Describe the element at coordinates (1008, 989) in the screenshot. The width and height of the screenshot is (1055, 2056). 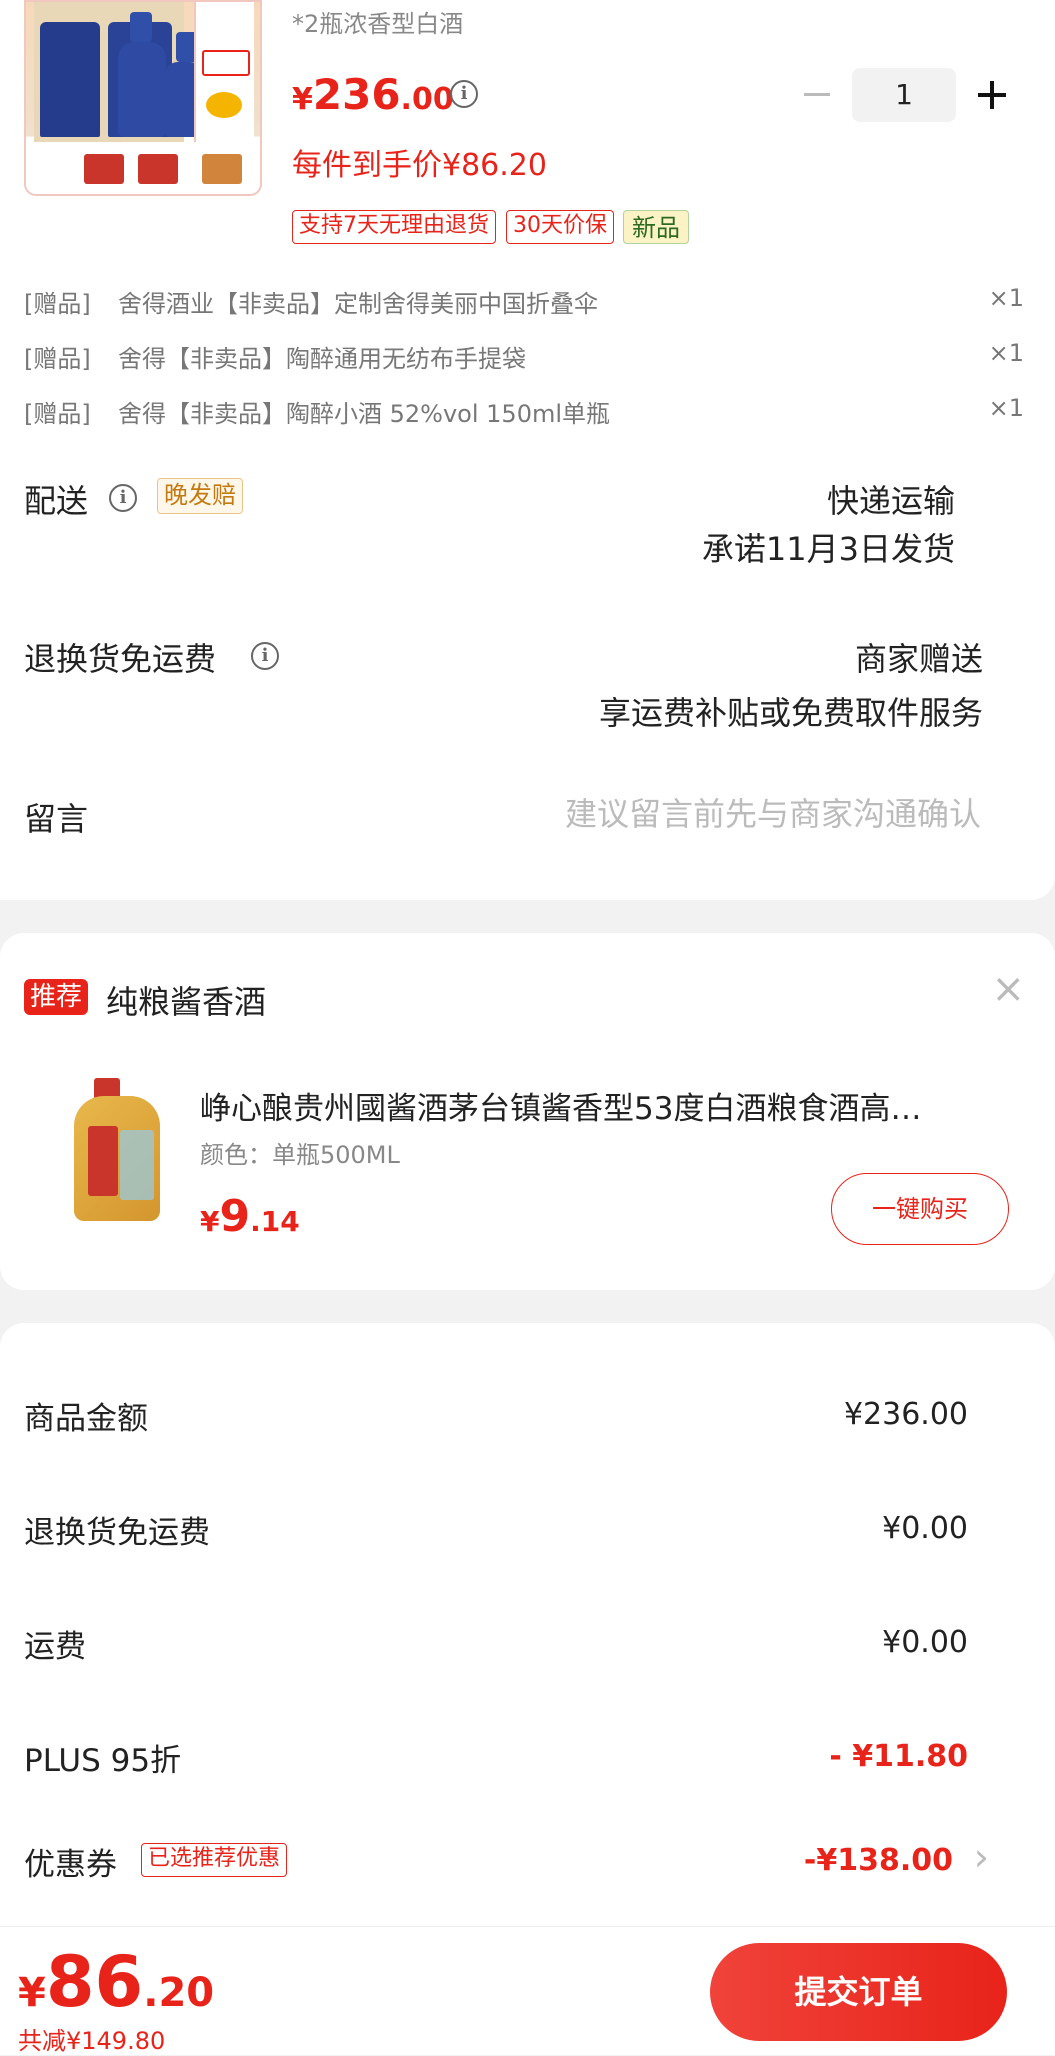
I see `close-icon: ×` at that location.